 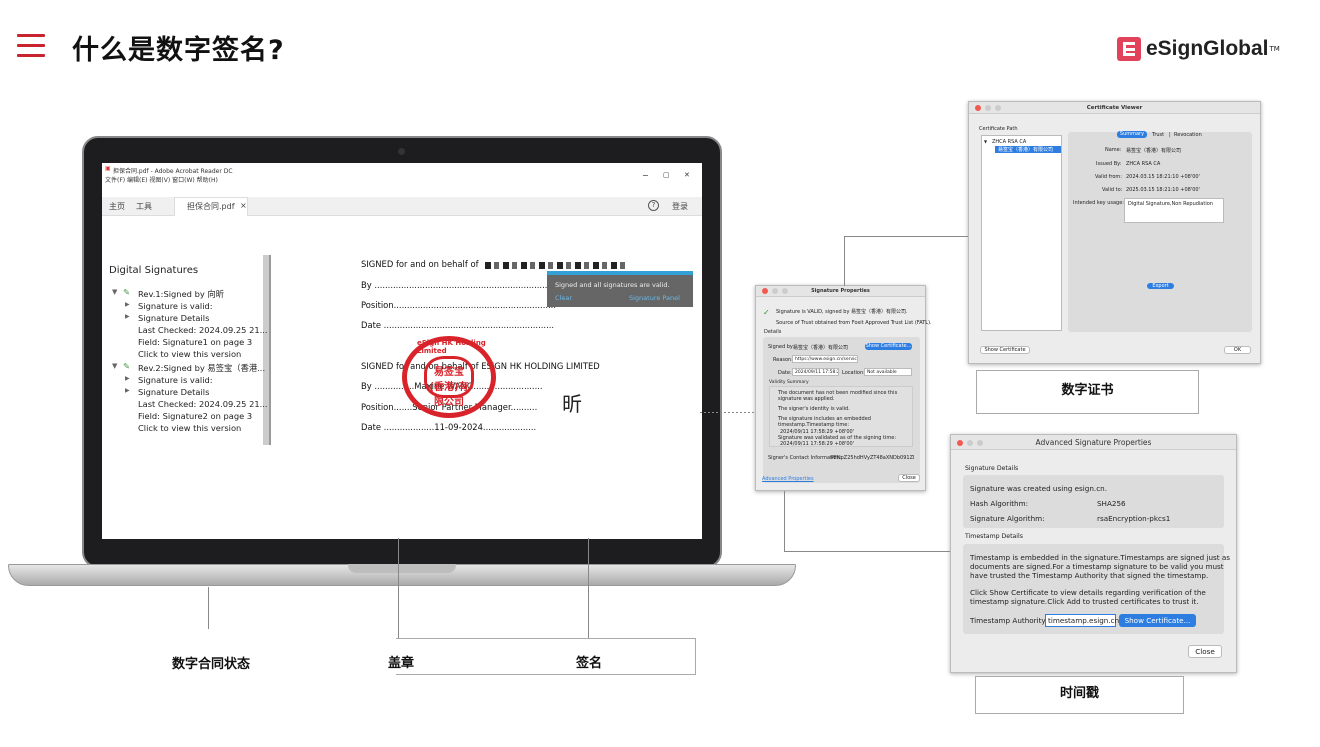 What do you see at coordinates (992, 468) in the screenshot?
I see `sig-details-label: Signature Details` at bounding box center [992, 468].